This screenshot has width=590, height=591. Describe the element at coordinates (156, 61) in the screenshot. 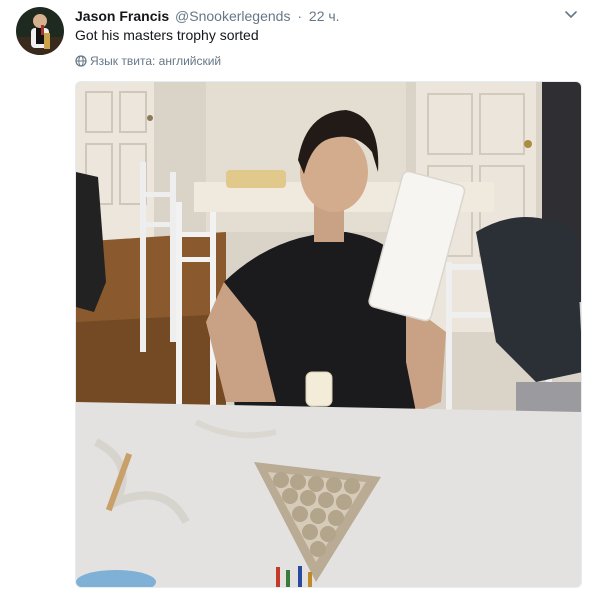

I see `language-label: Язык твита: английский` at that location.